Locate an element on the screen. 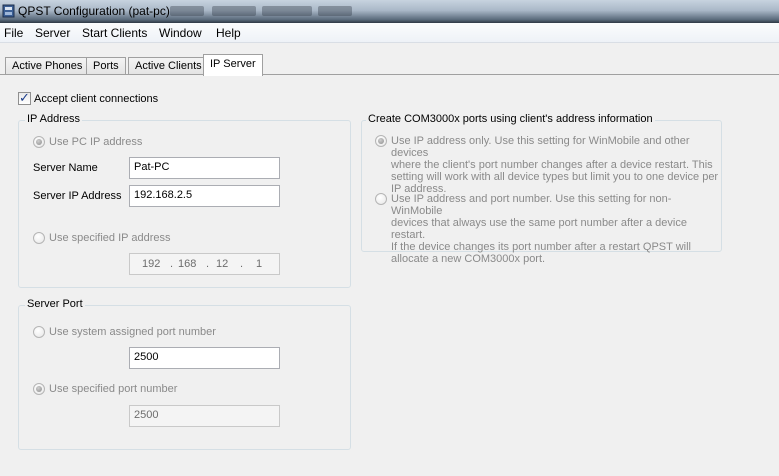 This screenshot has height=476, width=779. ip-and-port-radio is located at coordinates (381, 199).